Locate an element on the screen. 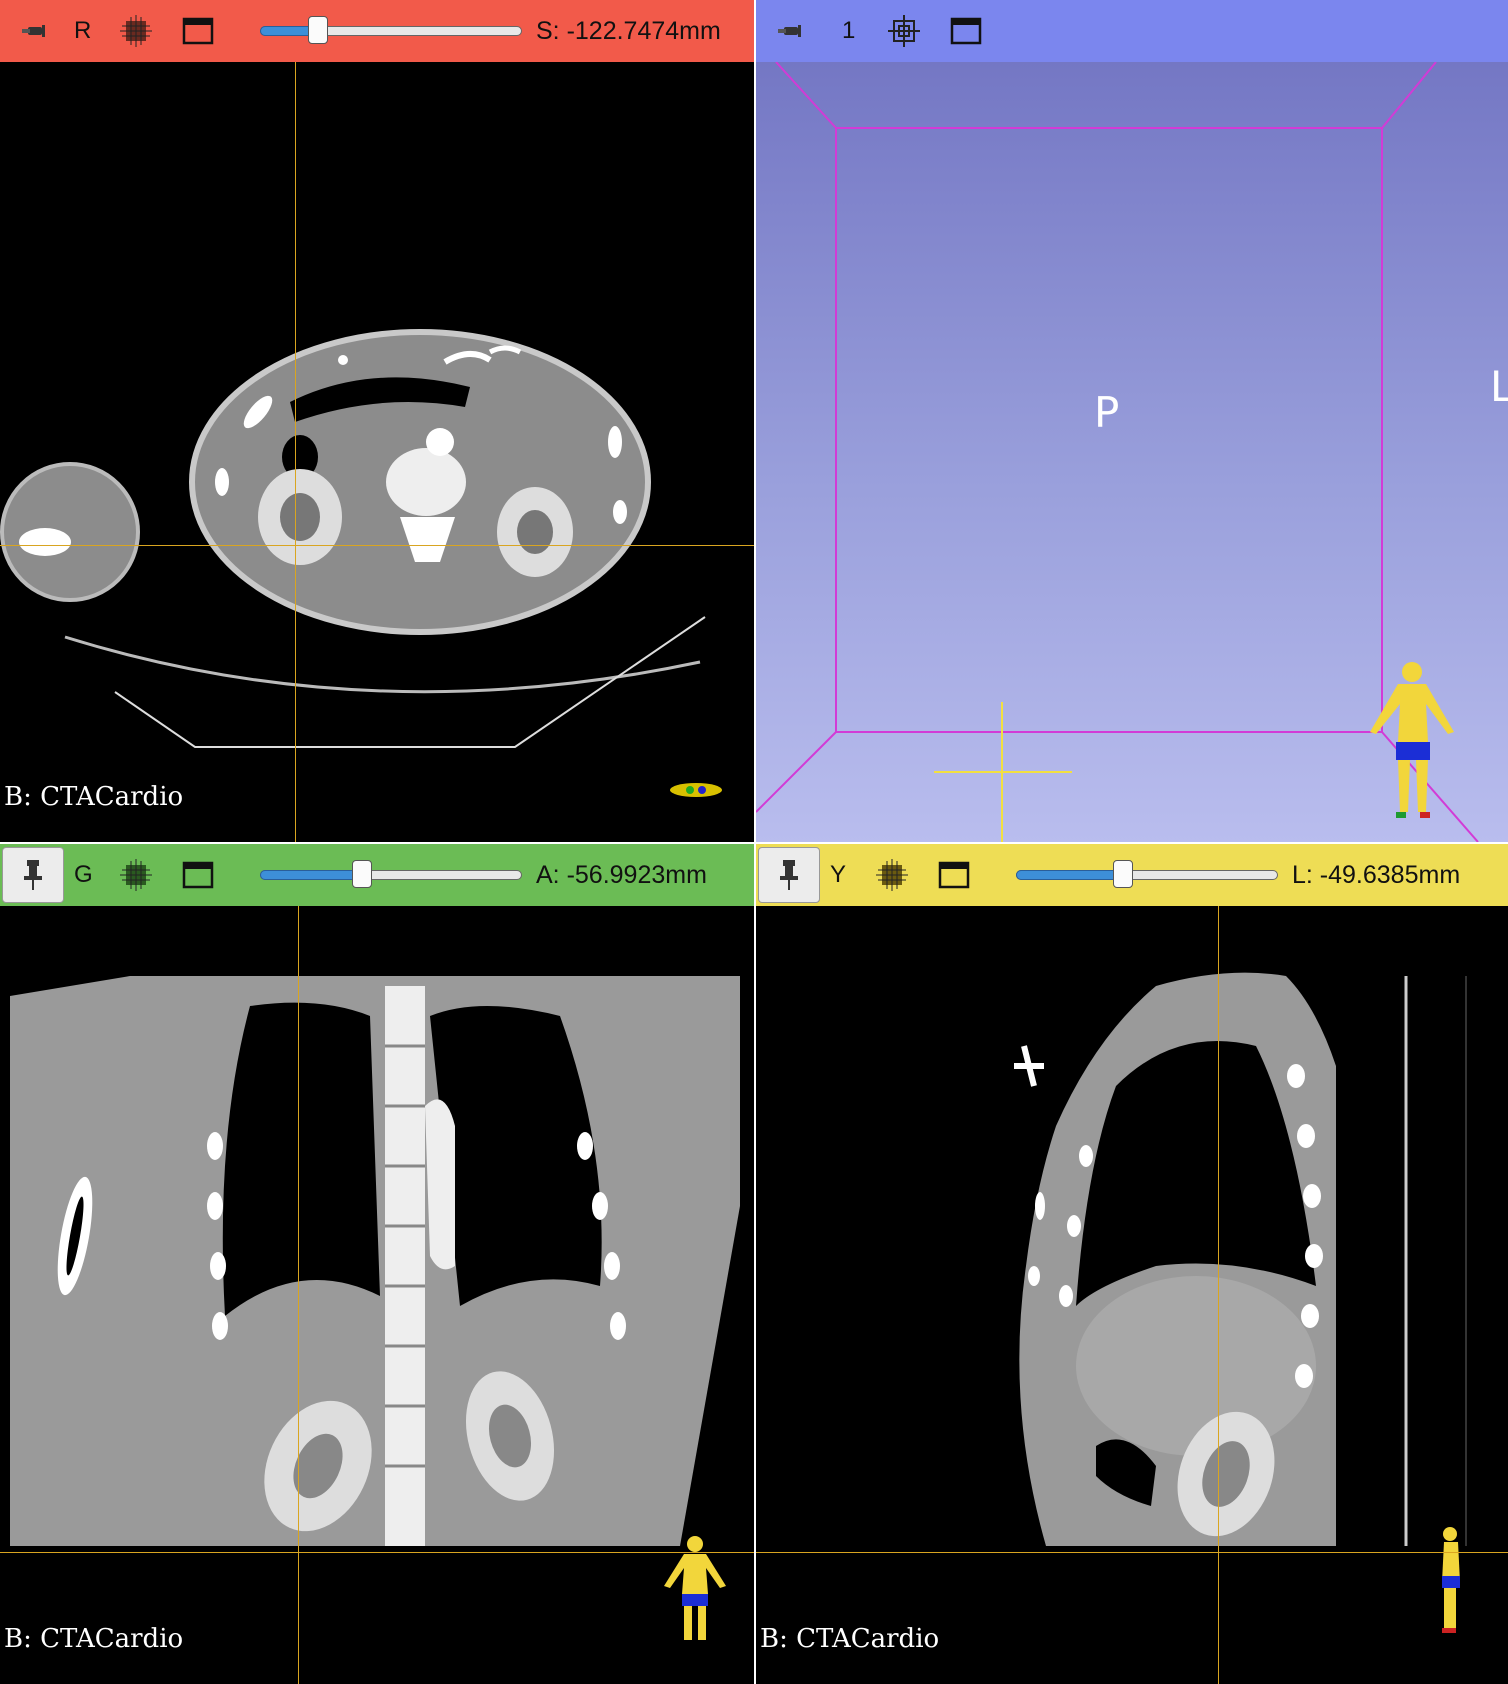 The width and height of the screenshot is (1508, 1684). slice-offset-readout: A: -56.9923mm is located at coordinates (621, 874).